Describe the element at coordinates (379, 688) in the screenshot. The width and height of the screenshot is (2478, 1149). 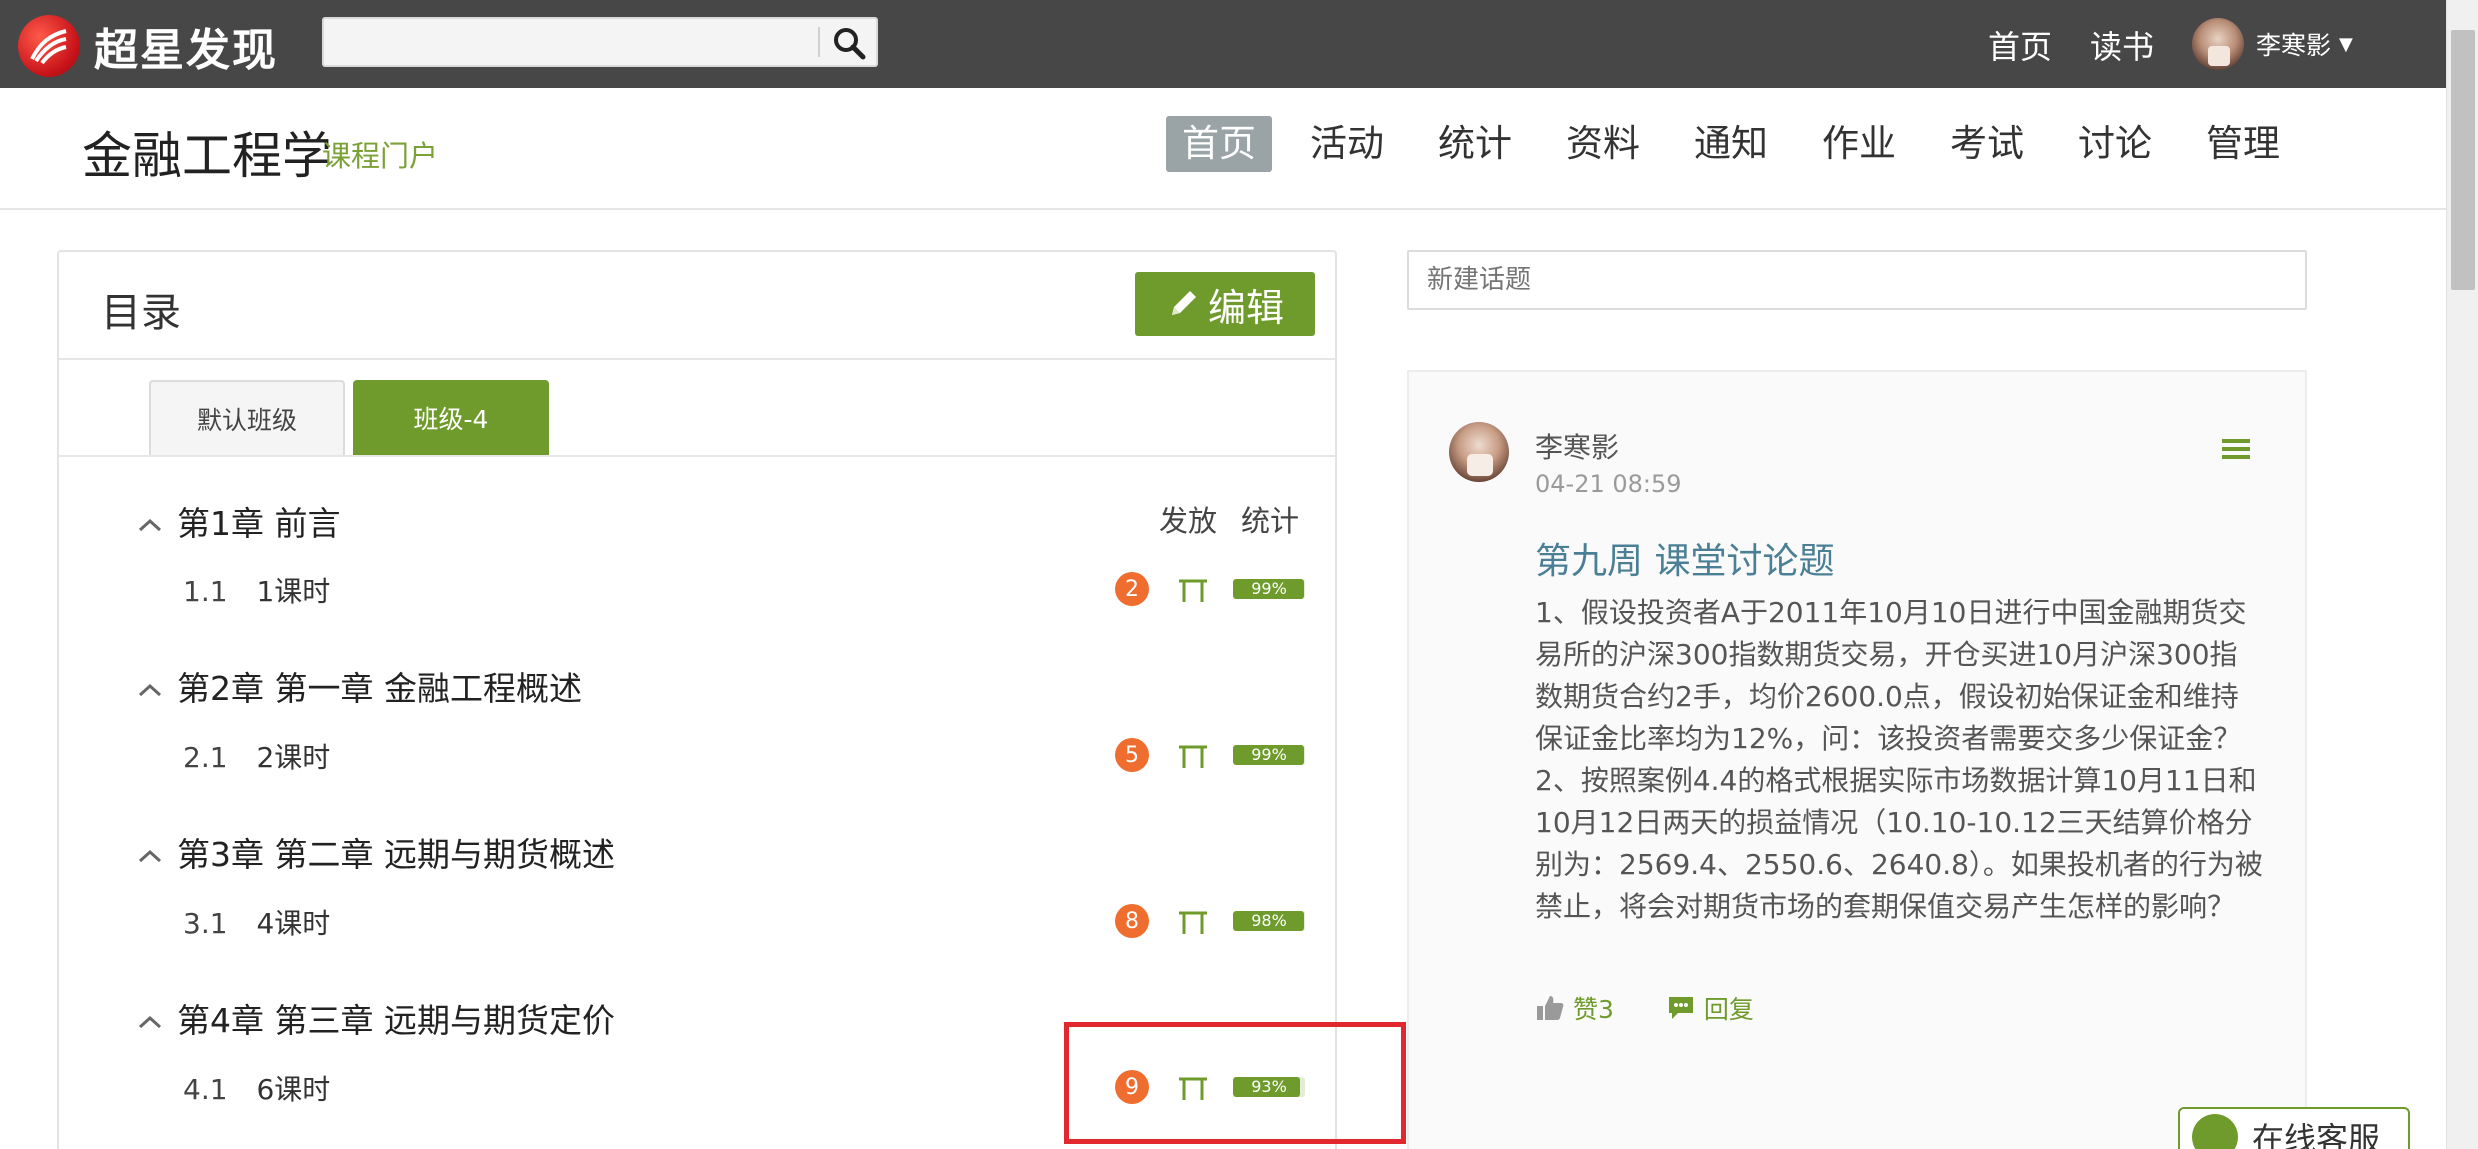
I see `chapter-title: 第2章 第一章 金融工程概述` at that location.